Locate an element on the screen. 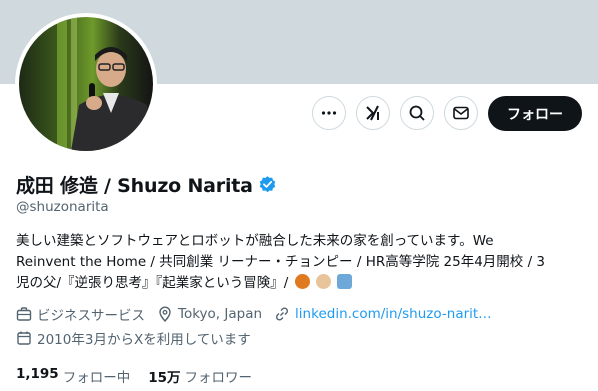 The width and height of the screenshot is (598, 391). location-item: Tokyo, Japan is located at coordinates (209, 314).